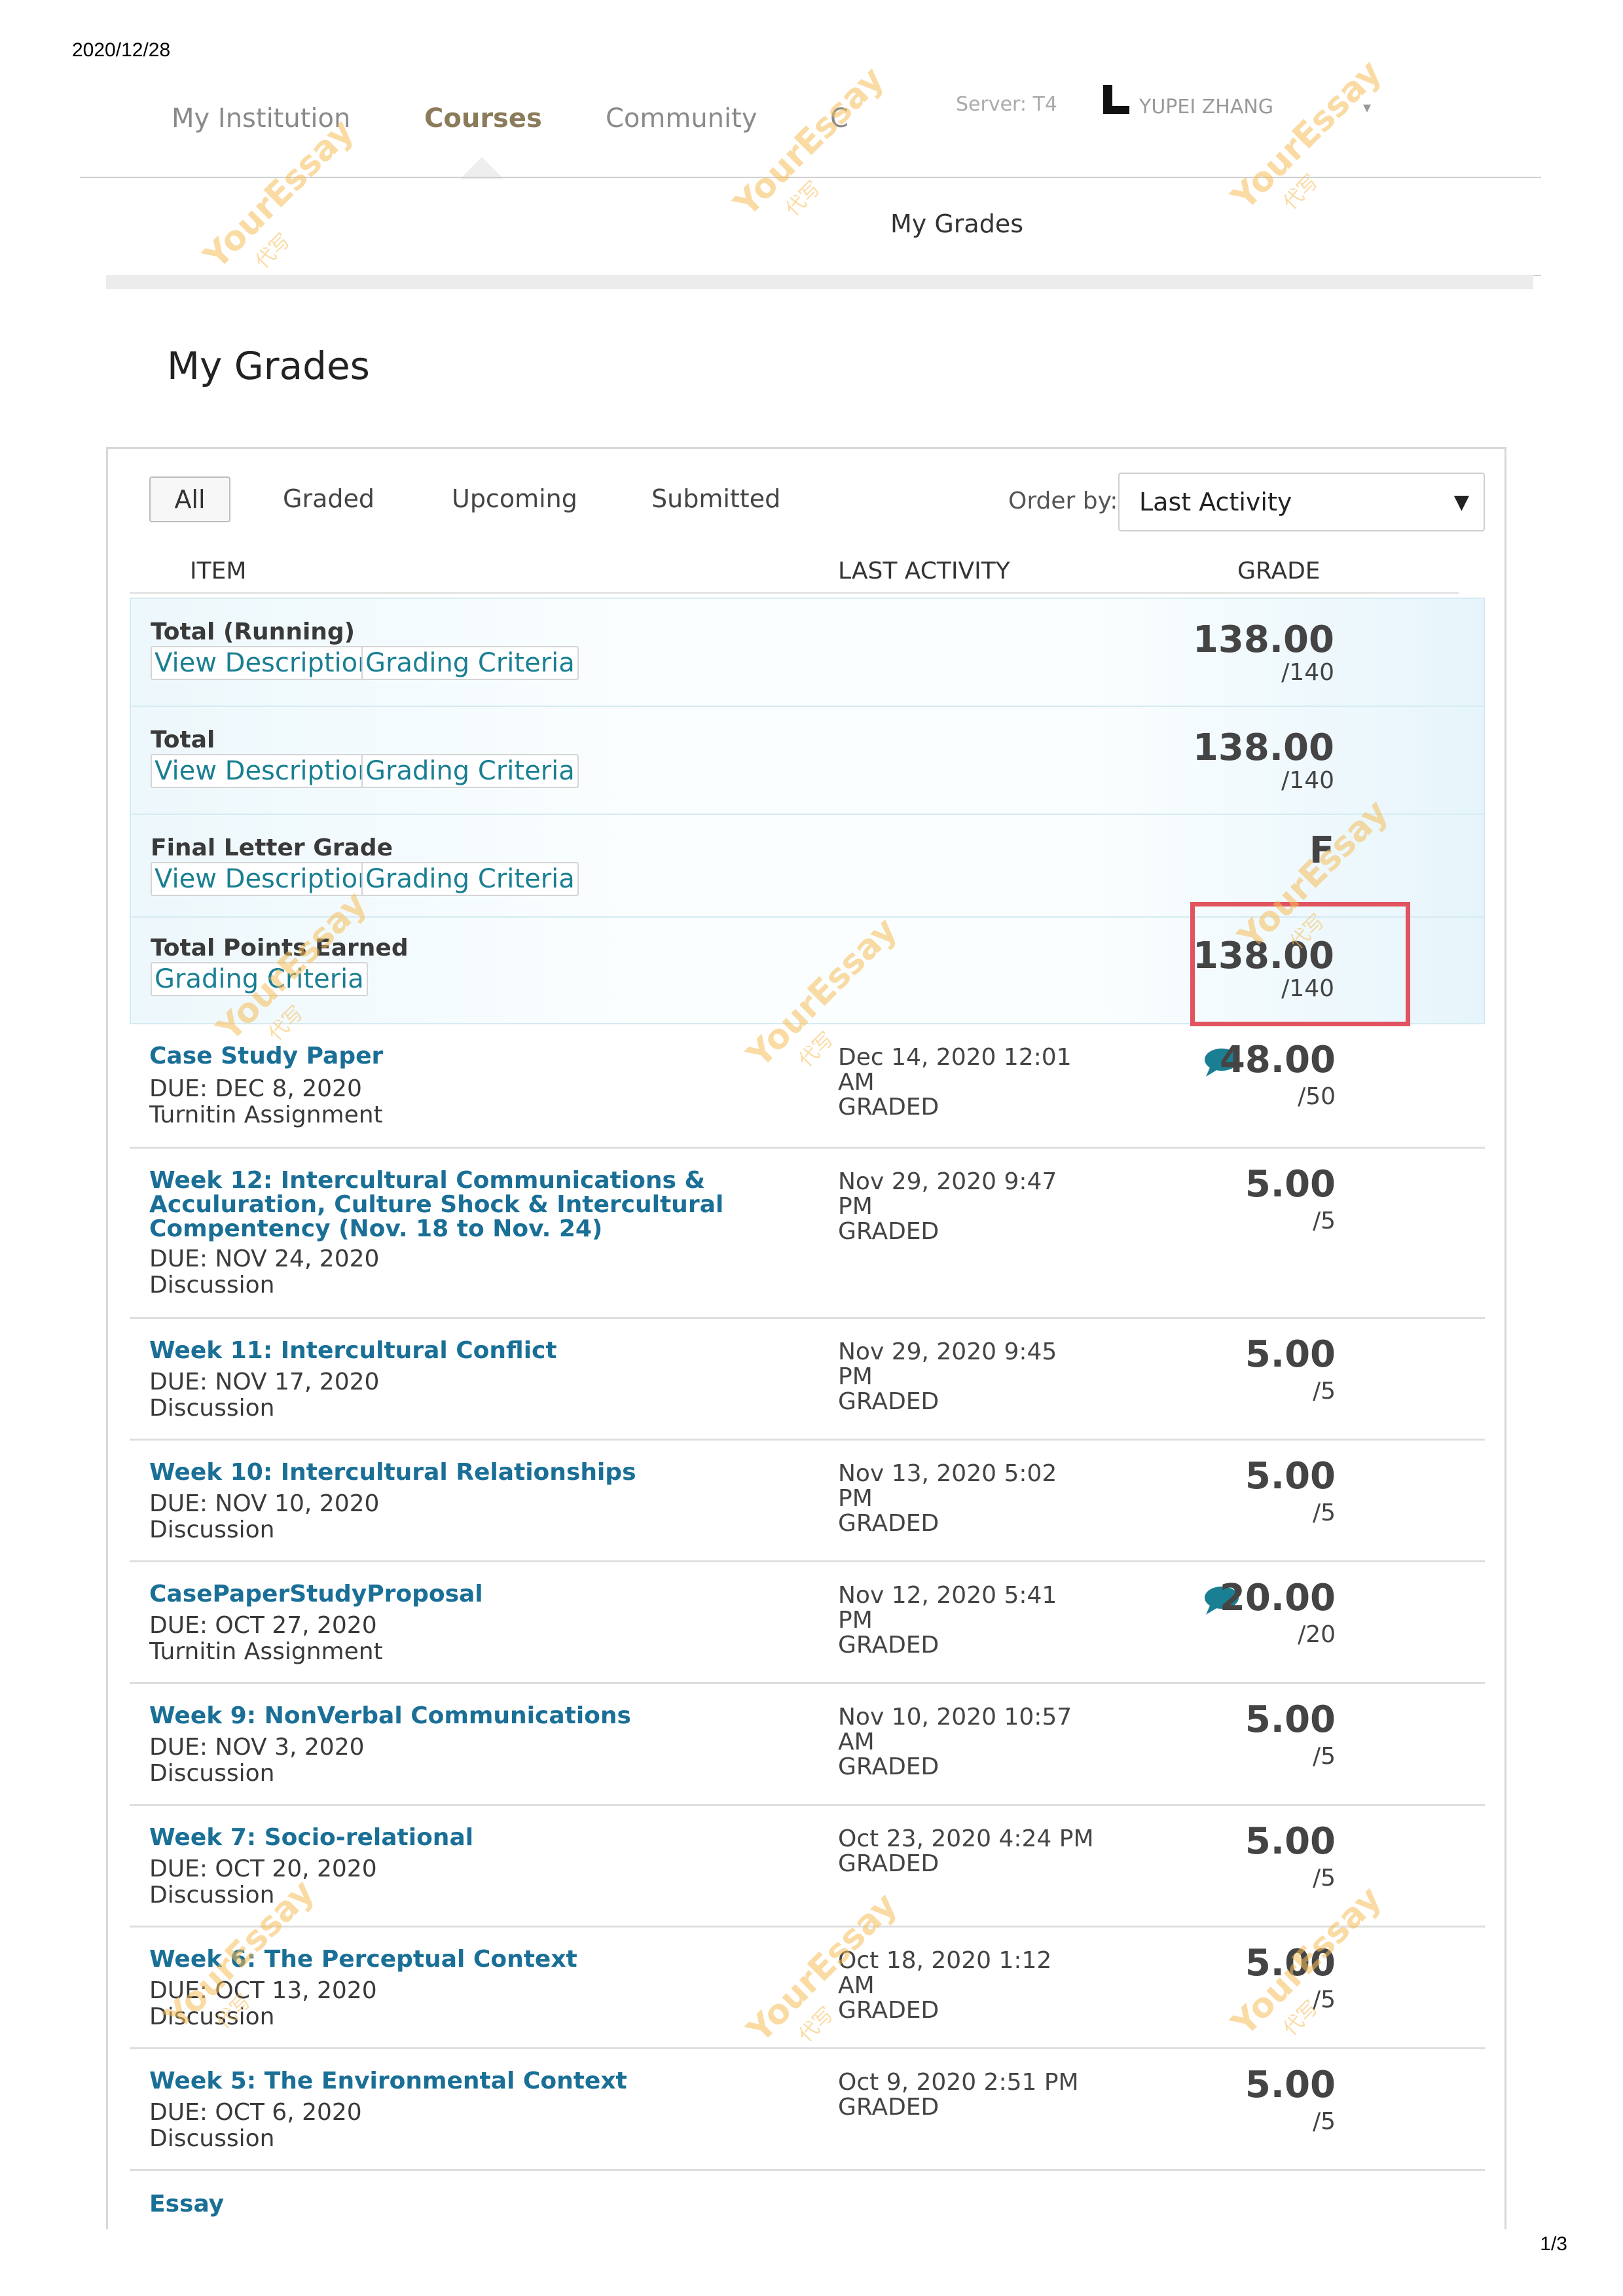 This screenshot has height=2296, width=1623. Describe the element at coordinates (218, 571) in the screenshot. I see `column-item: ITEM` at that location.